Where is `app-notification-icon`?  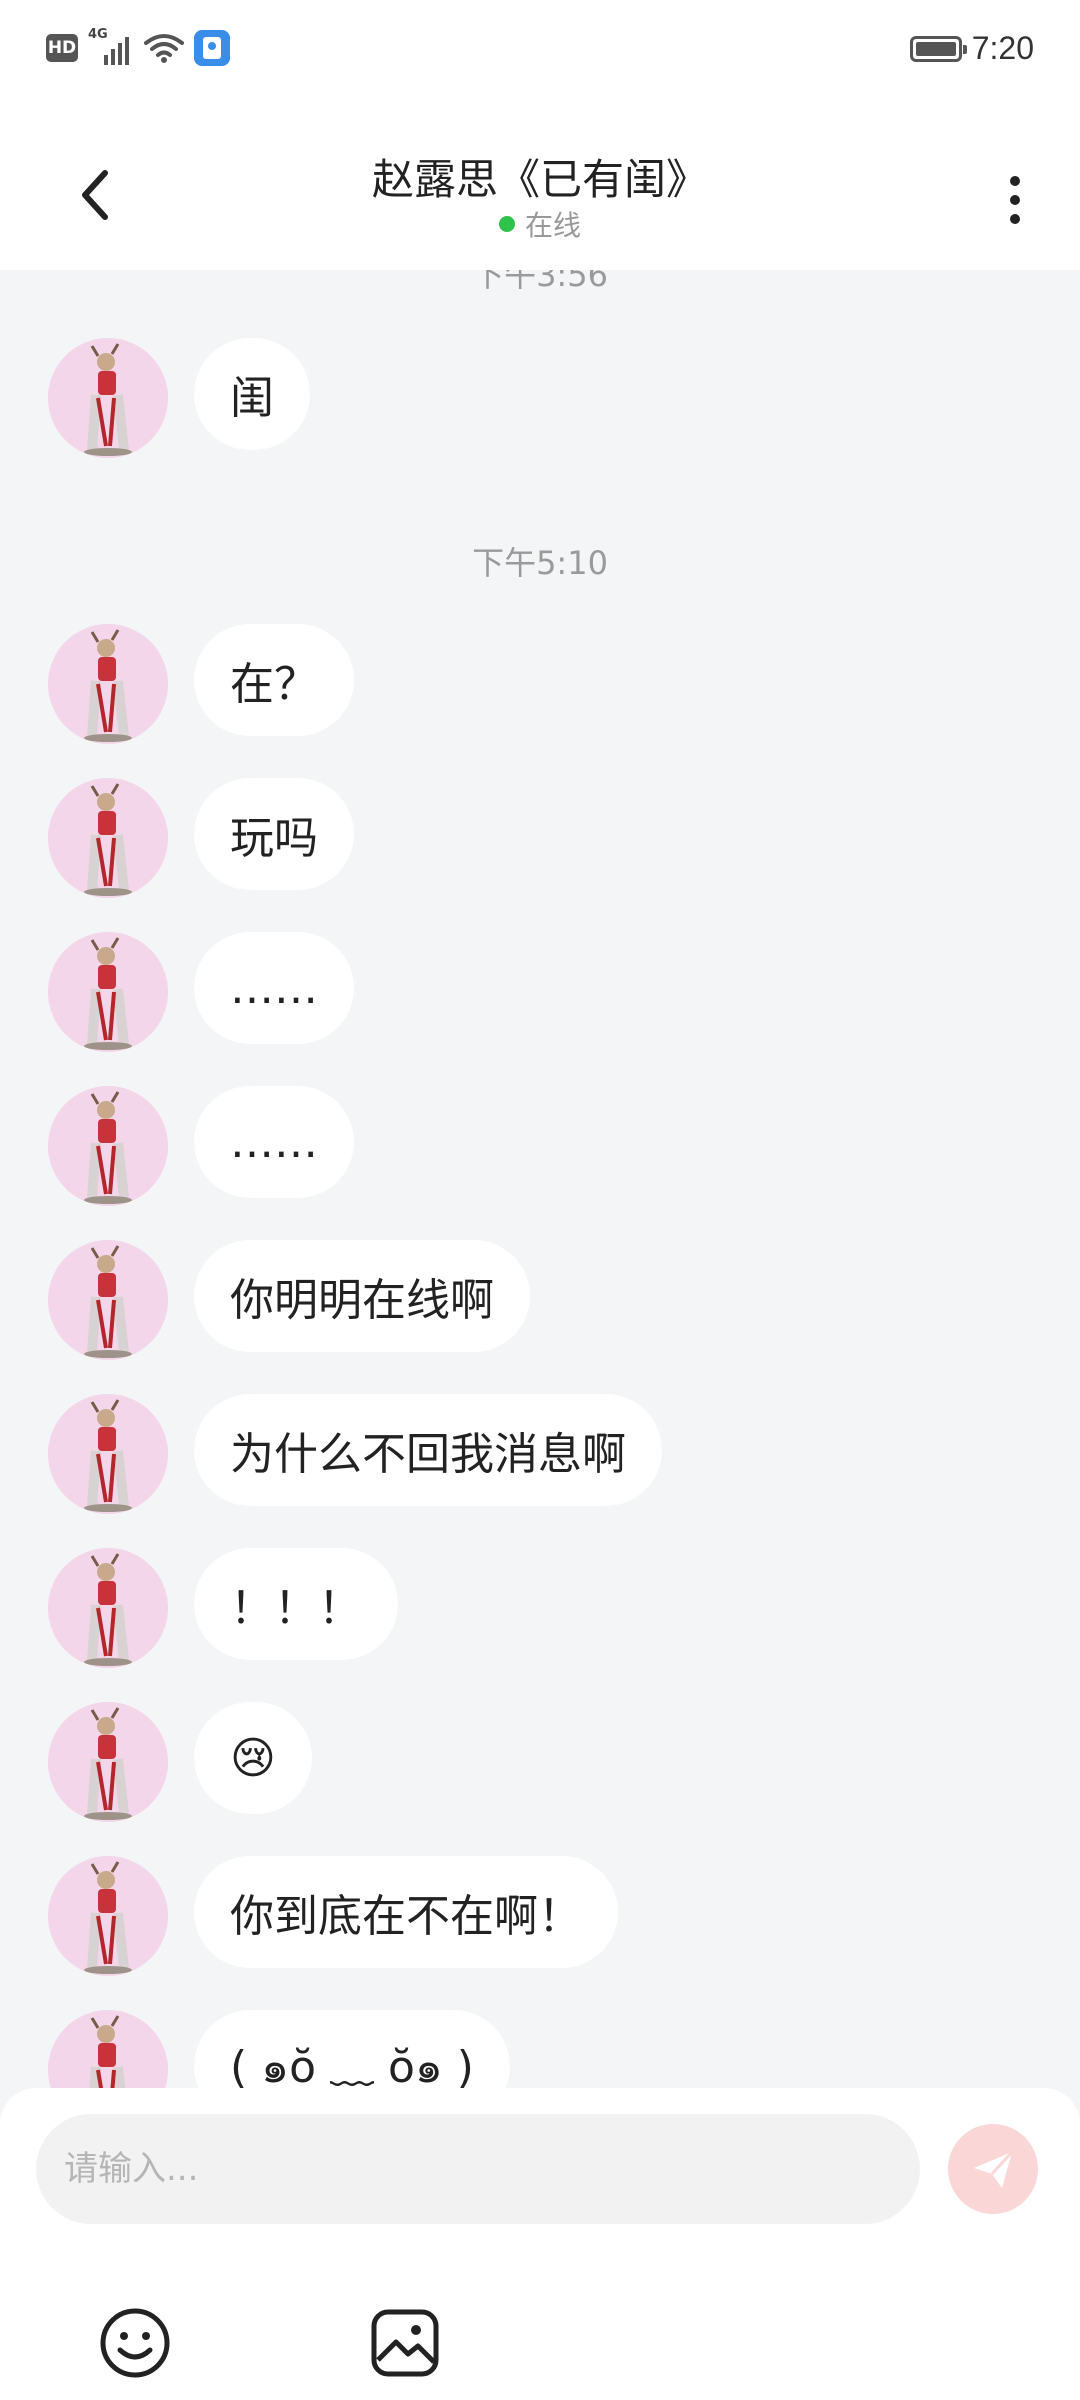 app-notification-icon is located at coordinates (212, 48).